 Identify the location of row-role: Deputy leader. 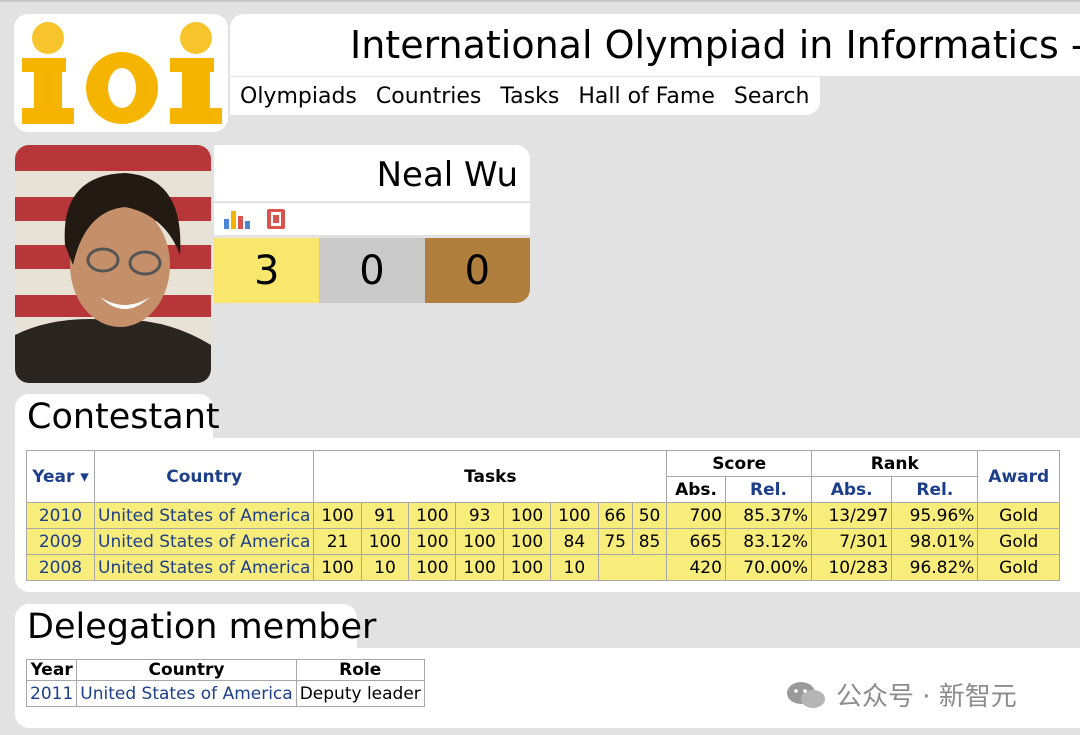
(360, 693).